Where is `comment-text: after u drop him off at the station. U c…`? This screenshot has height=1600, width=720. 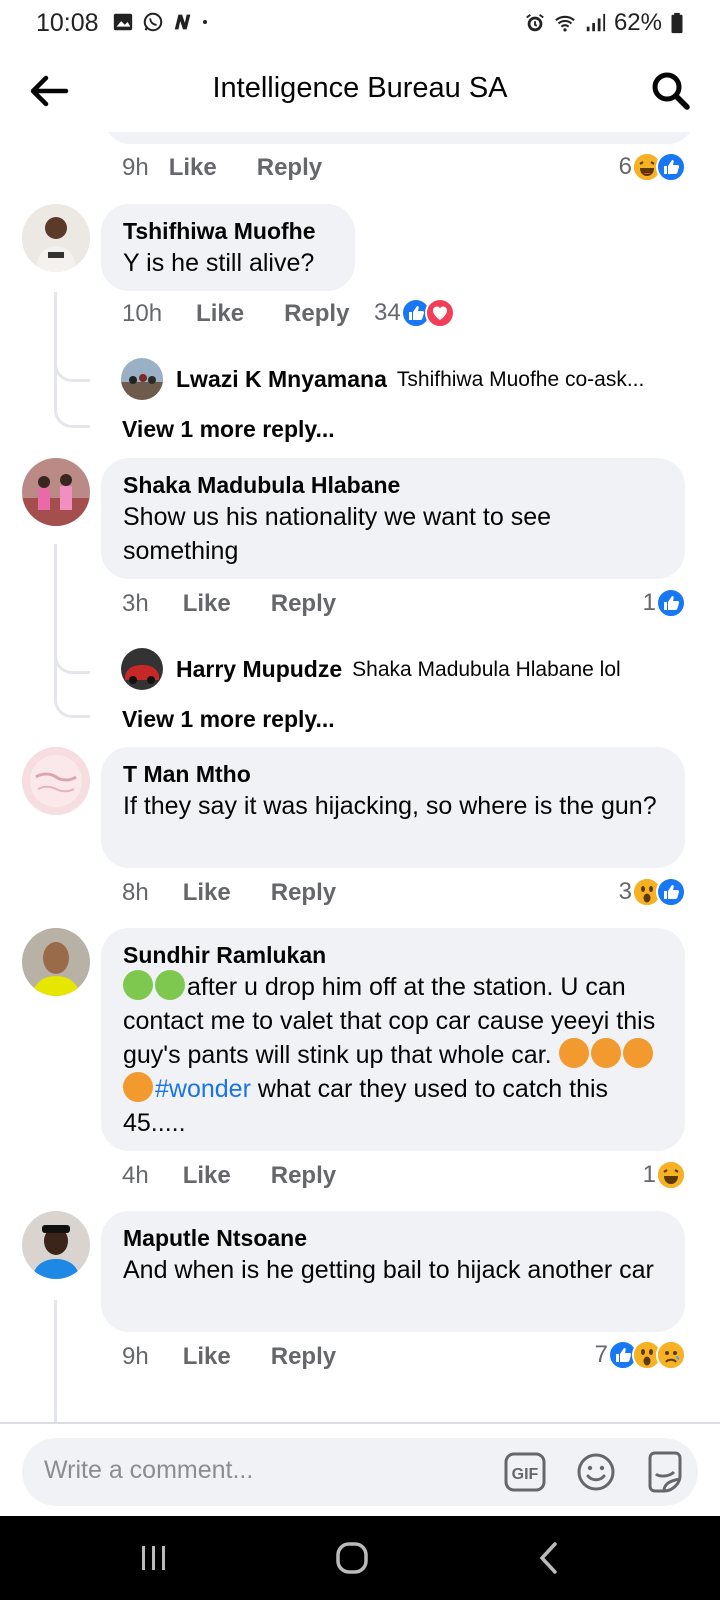 comment-text: after u drop him off at the station. U c… is located at coordinates (393, 1055).